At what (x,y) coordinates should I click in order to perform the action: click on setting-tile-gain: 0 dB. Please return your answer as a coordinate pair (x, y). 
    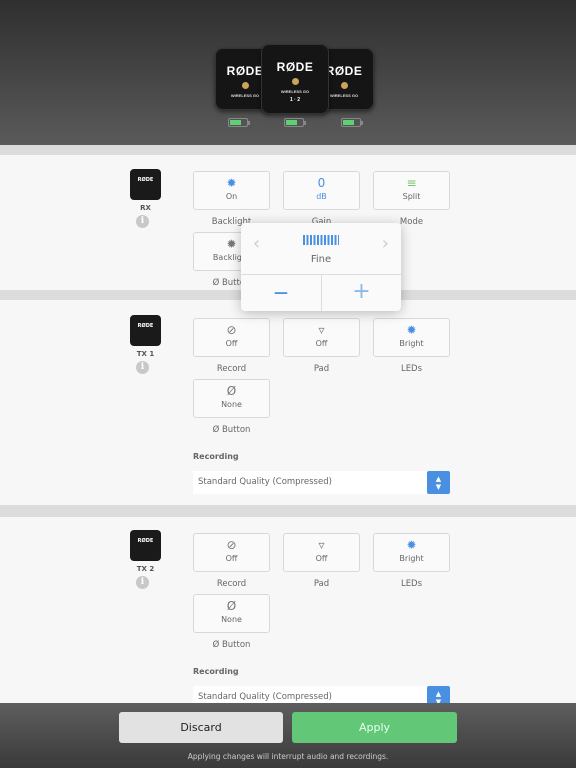
    Looking at the image, I should click on (321, 190).